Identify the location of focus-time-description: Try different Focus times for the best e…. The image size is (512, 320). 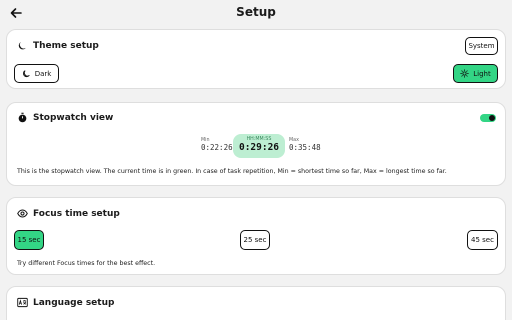
(86, 263).